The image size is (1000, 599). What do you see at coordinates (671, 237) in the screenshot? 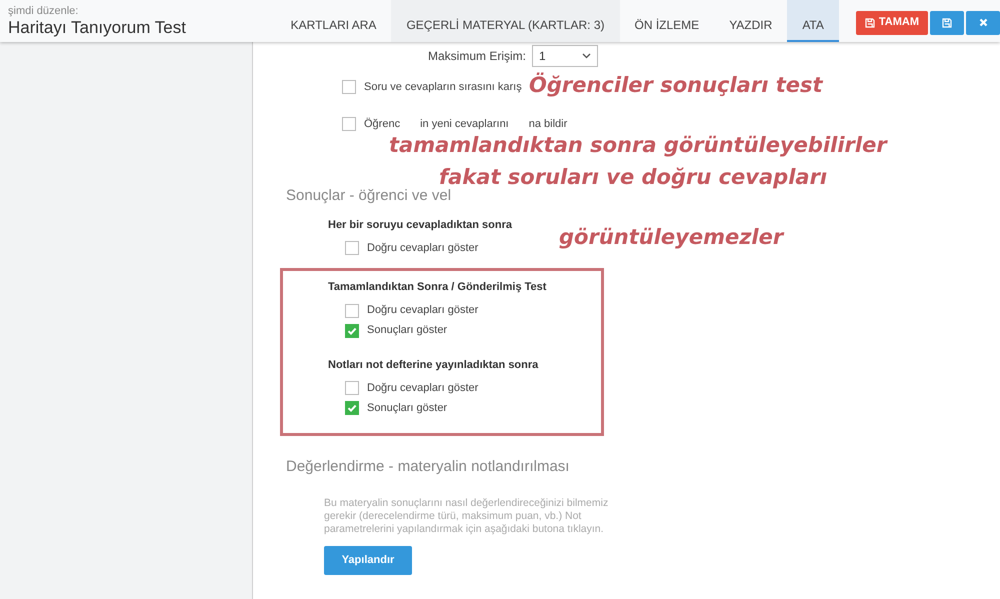
I see `handwritten-note: görüntüleyemezler` at bounding box center [671, 237].